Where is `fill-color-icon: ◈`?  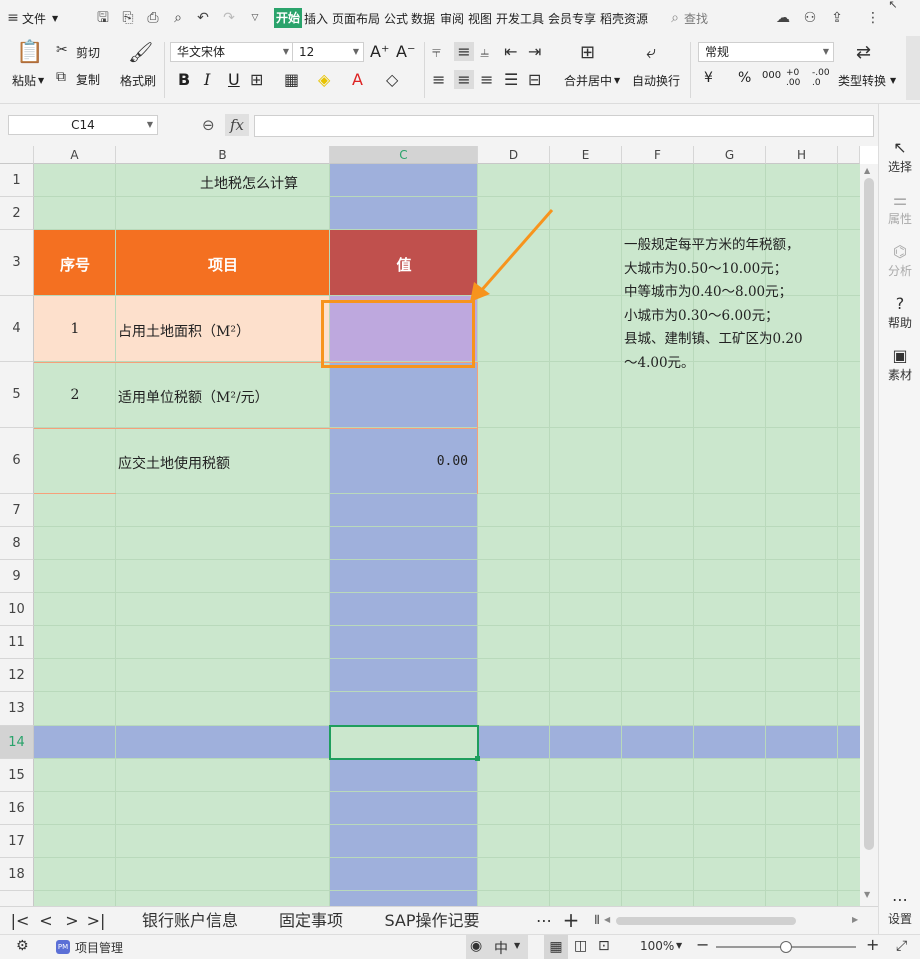 fill-color-icon: ◈ is located at coordinates (324, 79).